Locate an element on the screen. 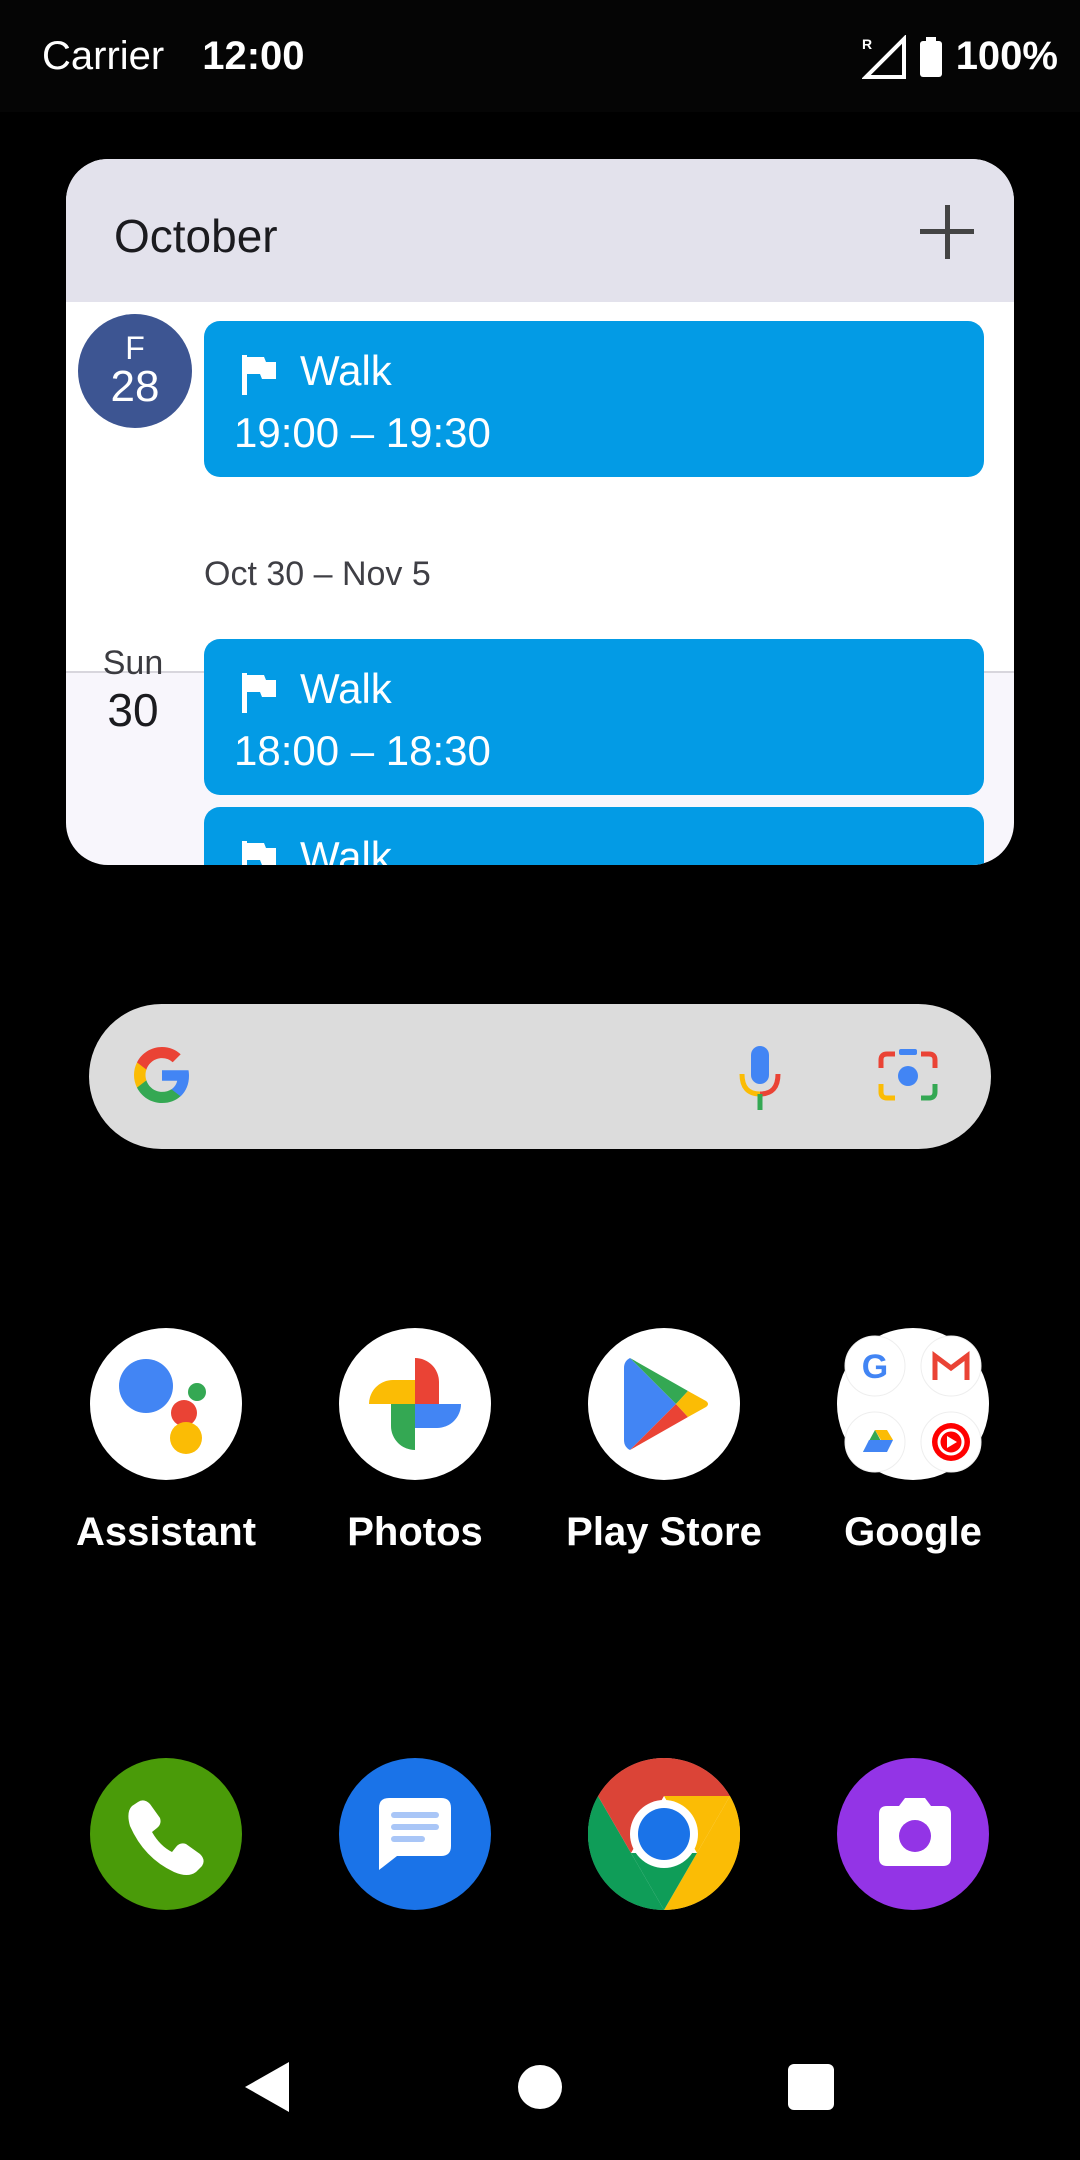 This screenshot has height=2160, width=1080. status-bar: Carrier 12:00 R 100% is located at coordinates (540, 56).